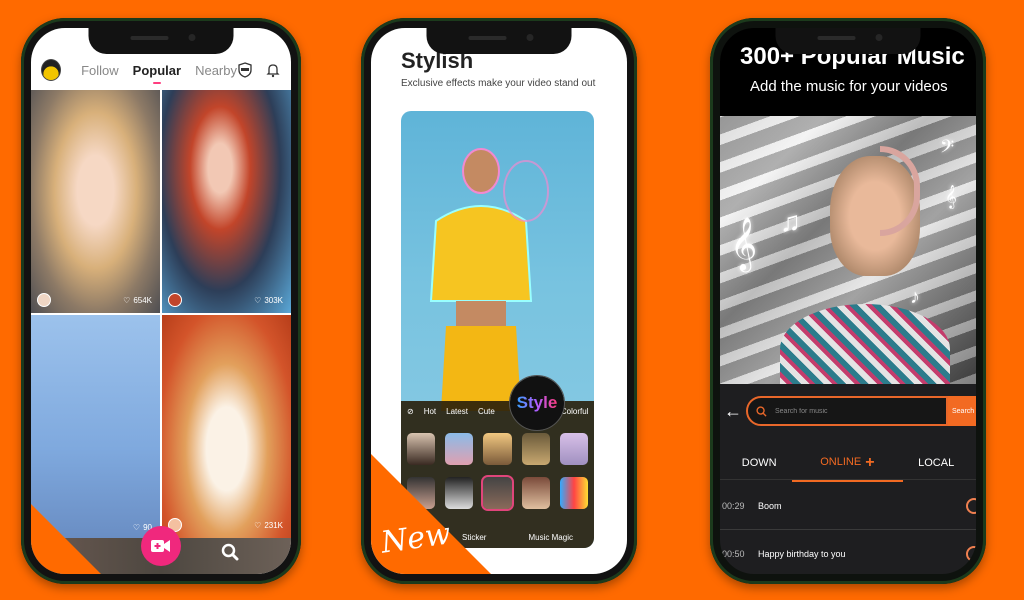 The image size is (1024, 600). I want to click on back-arrow-icon: ←, so click(733, 411).